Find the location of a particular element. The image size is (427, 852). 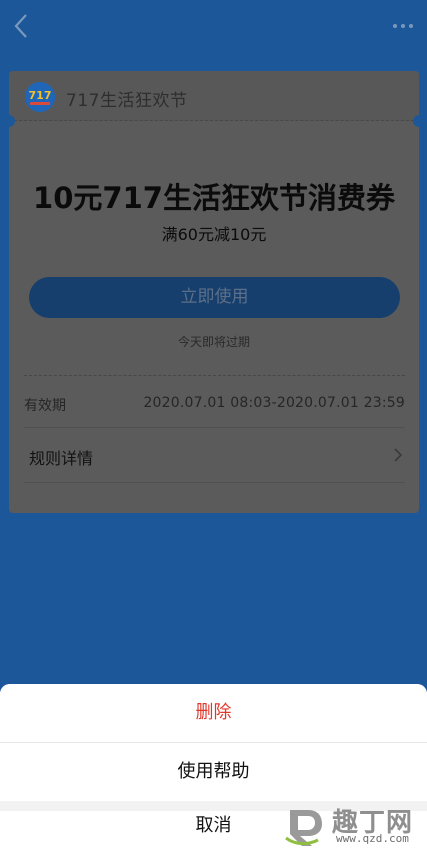

use-now-button: 立即使用 is located at coordinates (214, 297).